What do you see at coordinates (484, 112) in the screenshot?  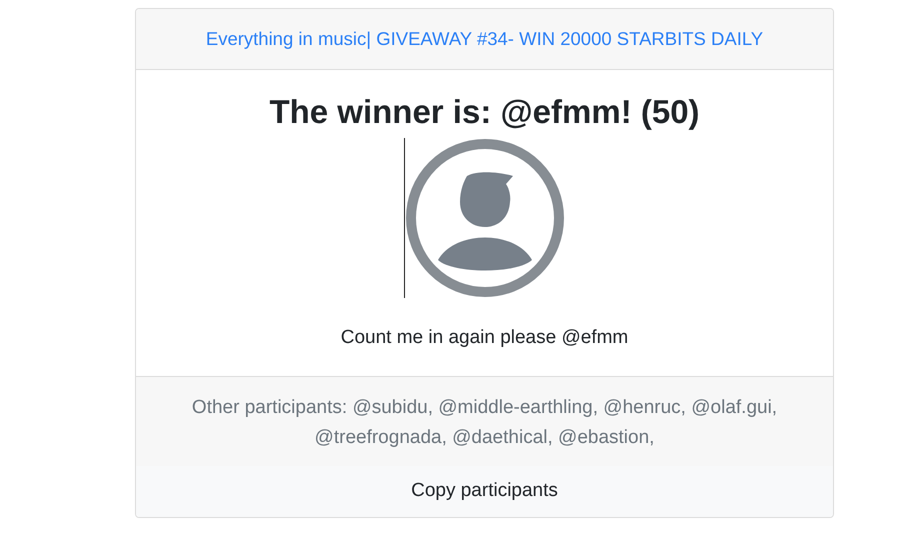 I see `winner-title: The winner is: @efmm! (50)` at bounding box center [484, 112].